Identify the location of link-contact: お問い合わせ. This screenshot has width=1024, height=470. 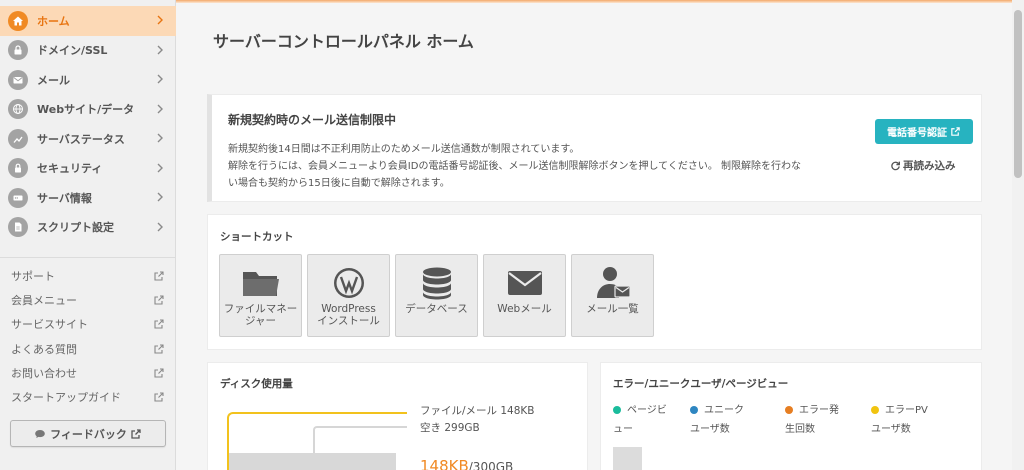
(88, 373).